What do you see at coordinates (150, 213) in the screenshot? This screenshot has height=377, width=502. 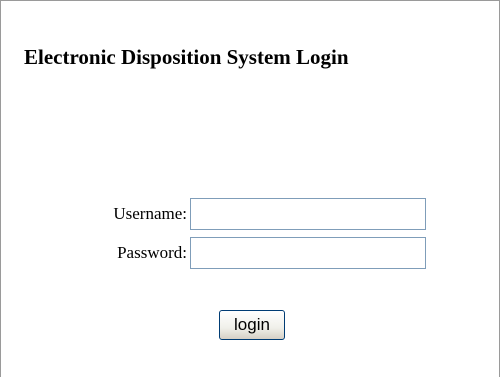 I see `username-label: Username:` at bounding box center [150, 213].